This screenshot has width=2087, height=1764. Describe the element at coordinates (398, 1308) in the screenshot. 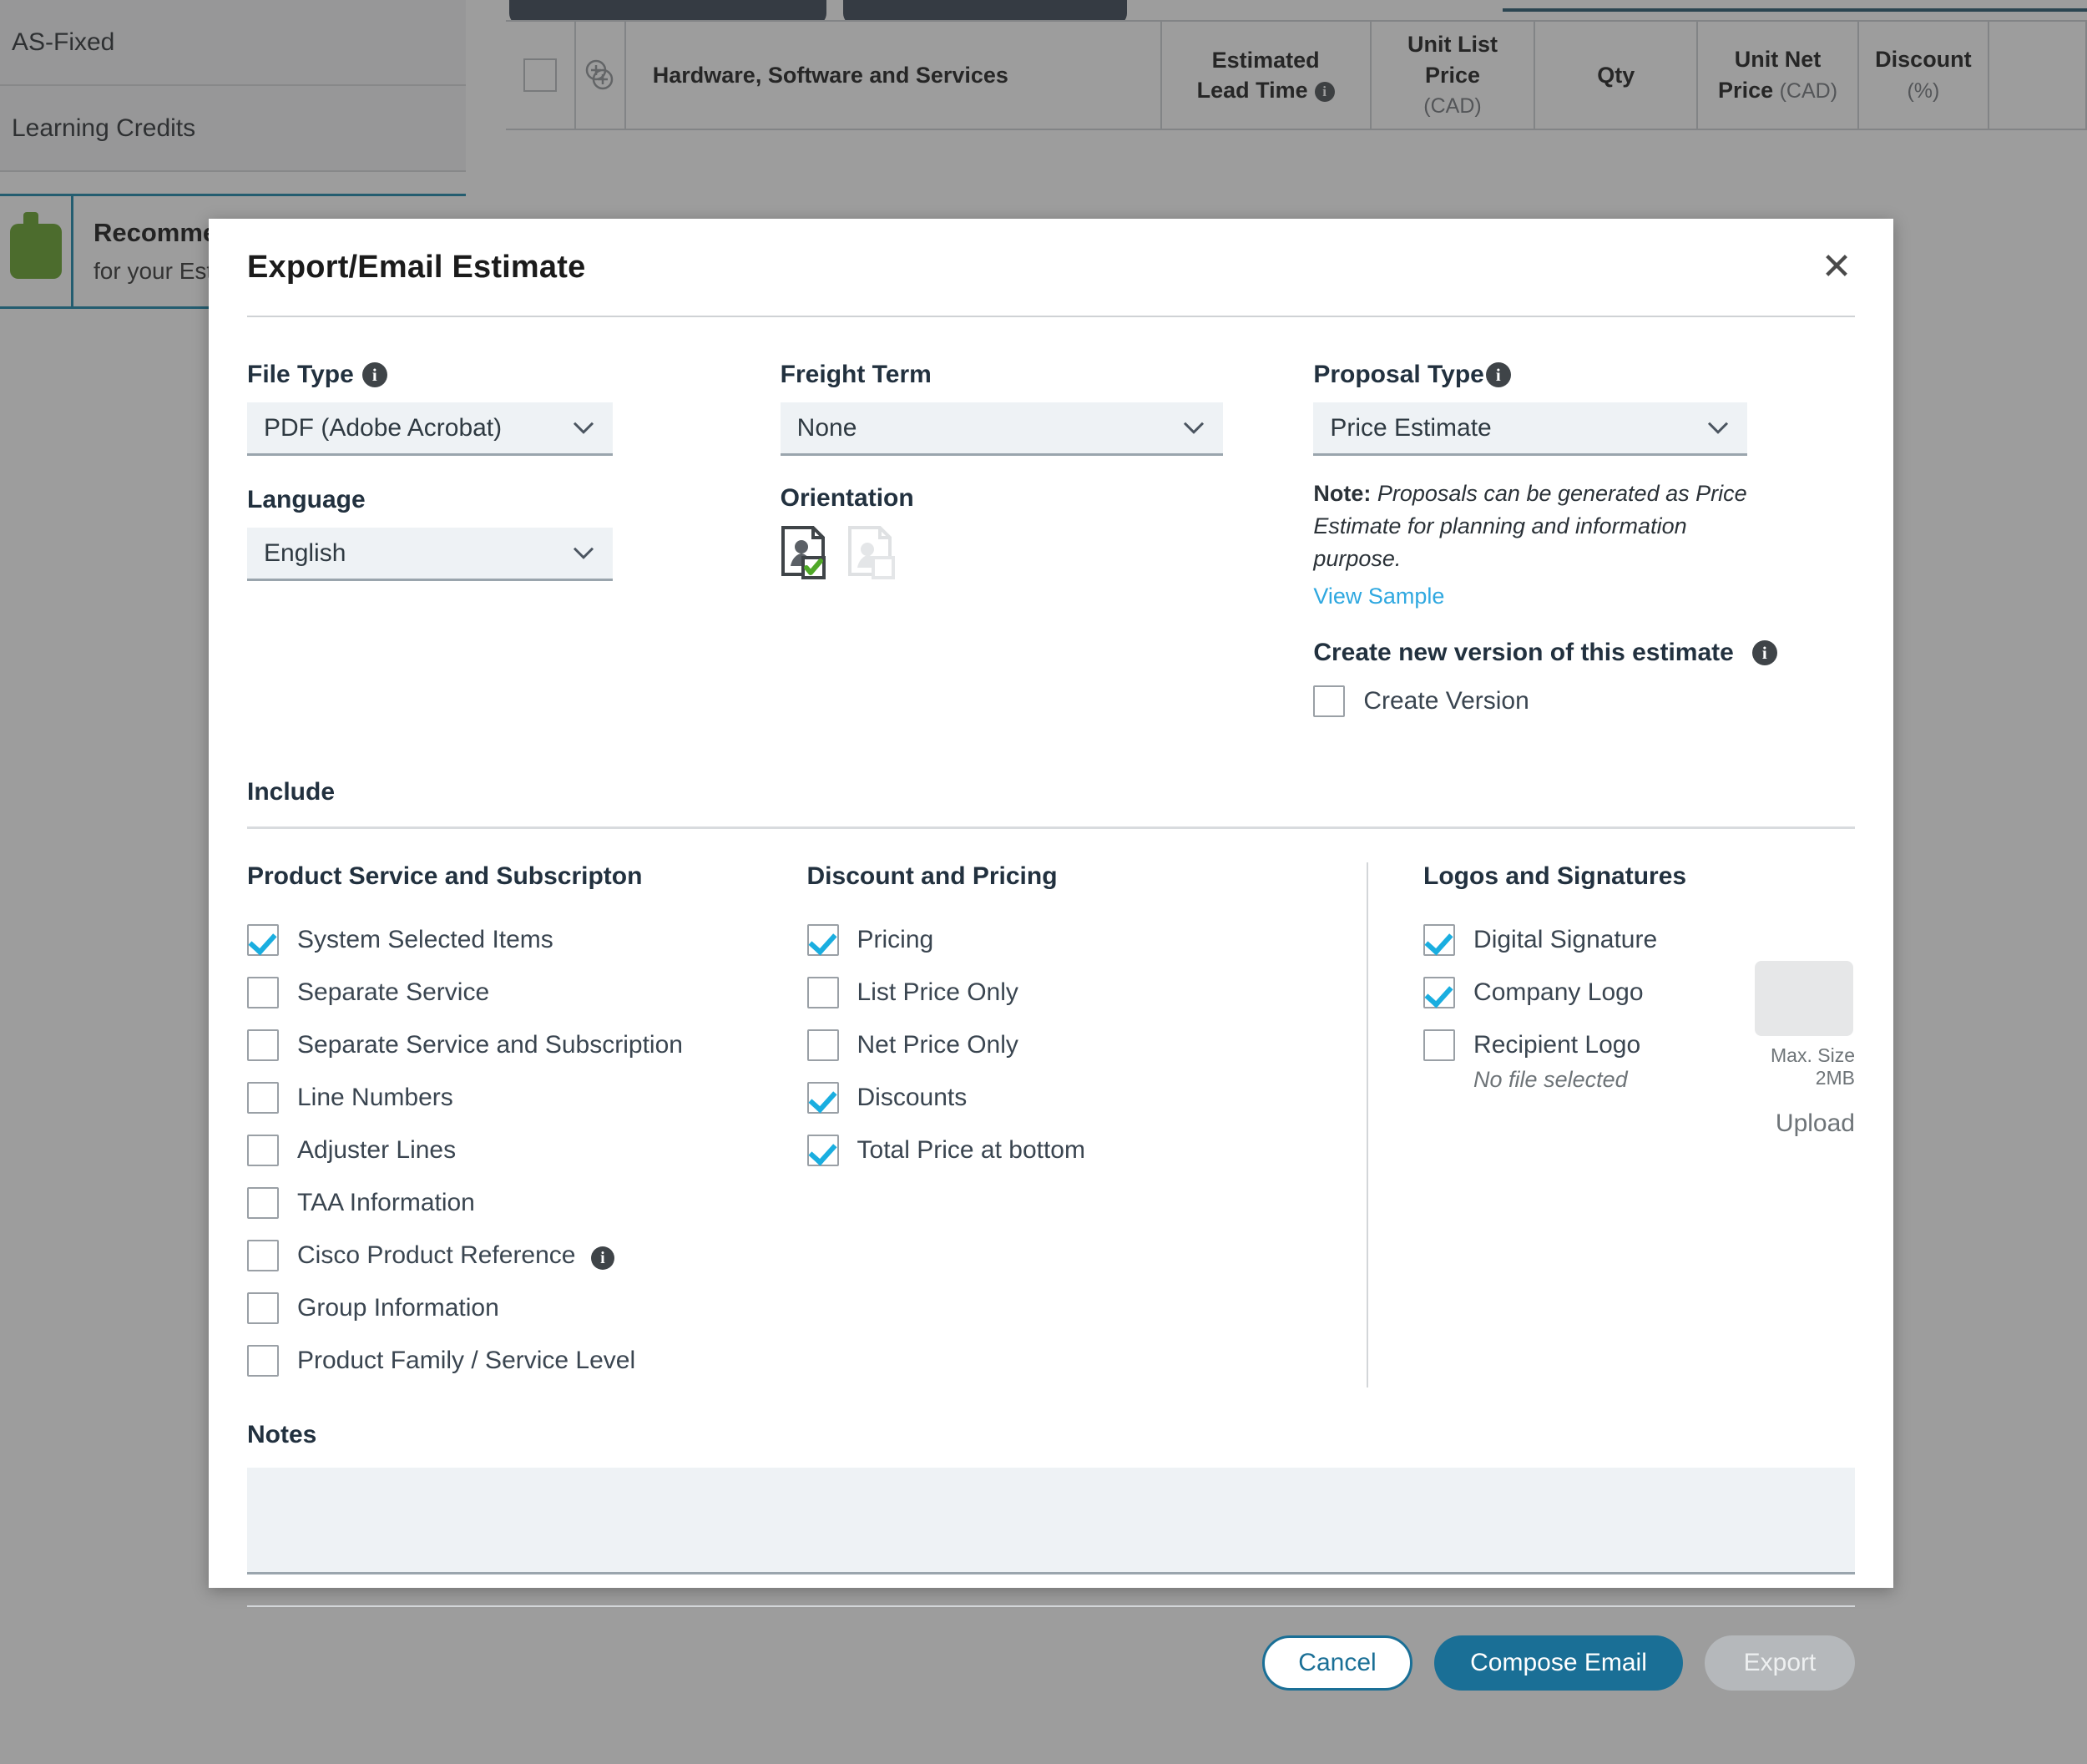

I see `checkbox-label: Group Information` at that location.